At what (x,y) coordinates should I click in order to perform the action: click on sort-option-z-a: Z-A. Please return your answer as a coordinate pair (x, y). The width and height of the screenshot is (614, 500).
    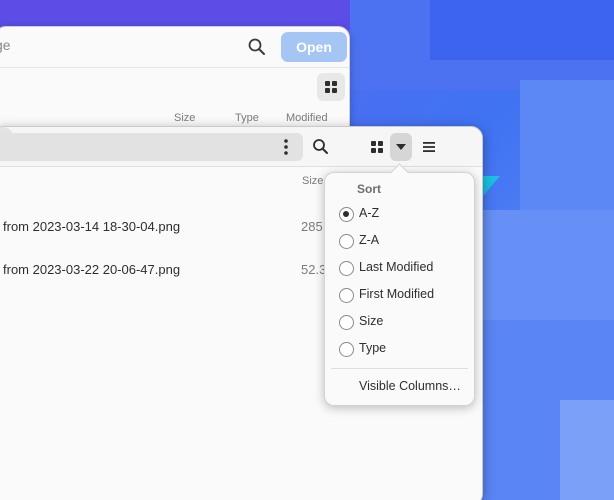
    Looking at the image, I should click on (404, 242).